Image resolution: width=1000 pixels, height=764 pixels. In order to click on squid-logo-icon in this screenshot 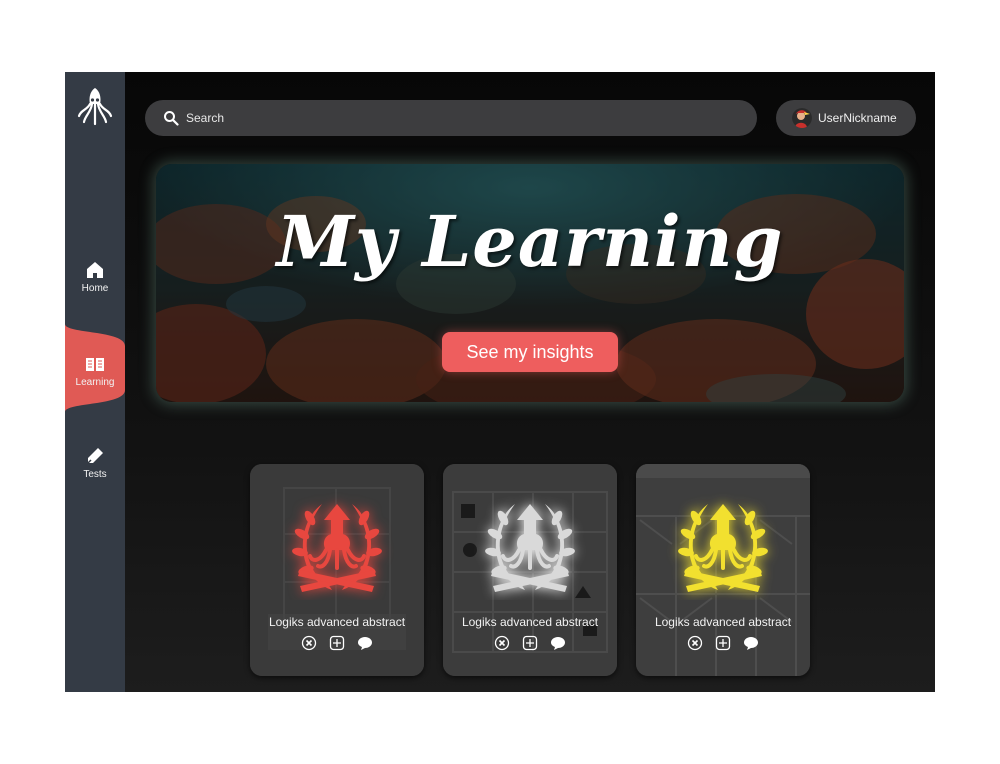, I will do `click(95, 106)`.